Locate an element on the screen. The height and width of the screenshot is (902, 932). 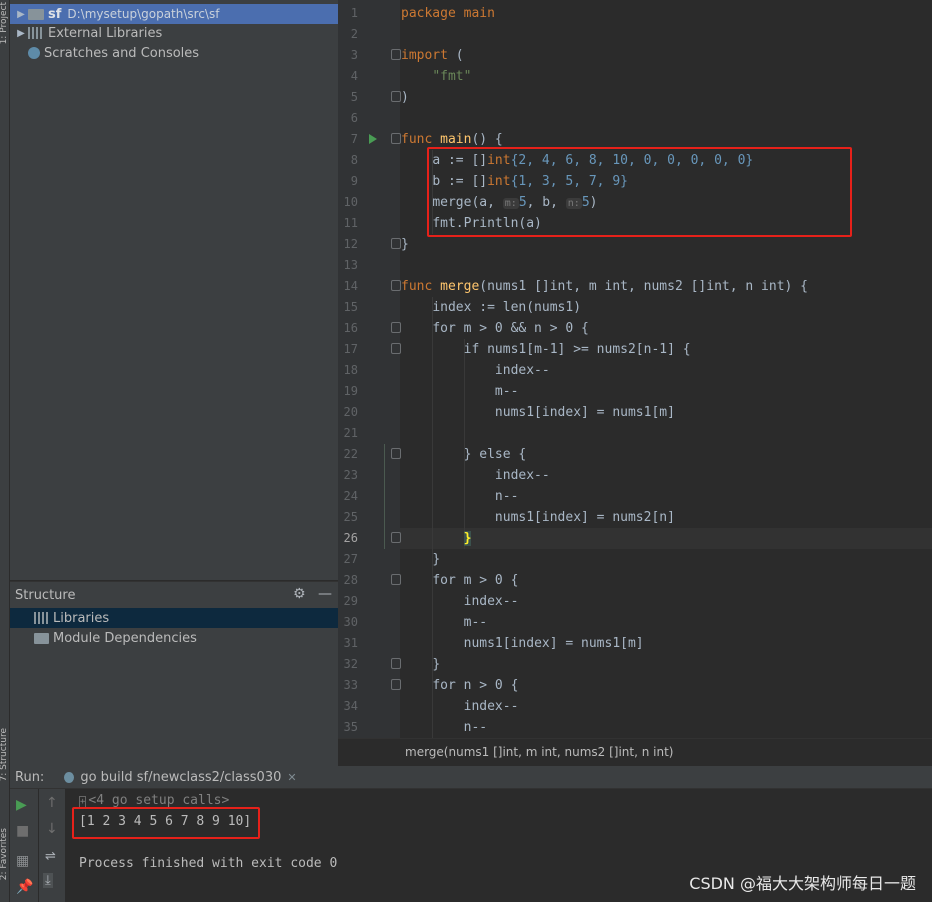
line-number: 27 is located at coordinates (350, 559).